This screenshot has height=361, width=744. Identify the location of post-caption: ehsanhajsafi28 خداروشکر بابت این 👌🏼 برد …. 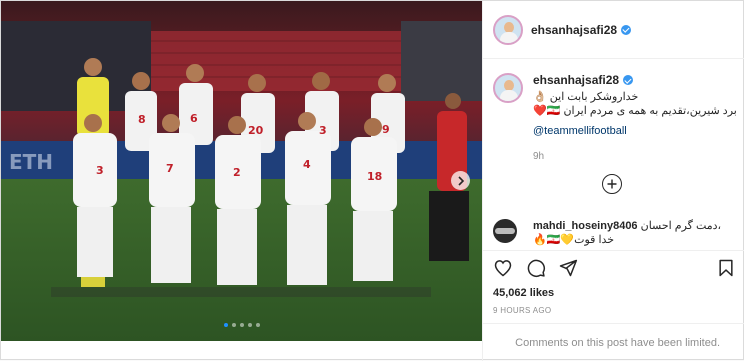
(615, 118).